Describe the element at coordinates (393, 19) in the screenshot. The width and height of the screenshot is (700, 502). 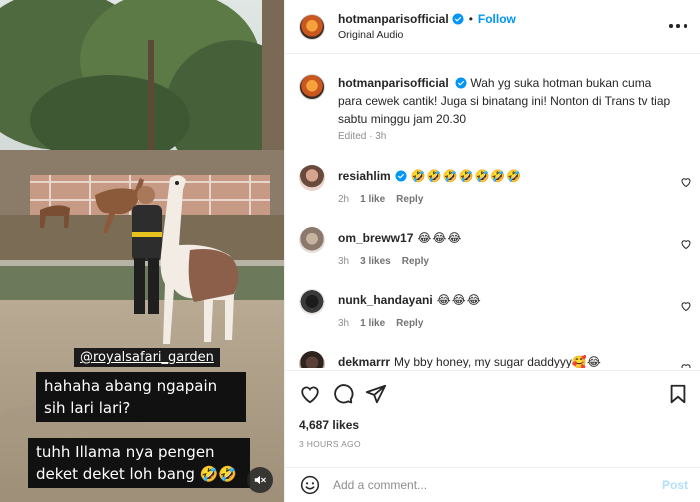
I see `author-username: hotmanparisofficial` at that location.